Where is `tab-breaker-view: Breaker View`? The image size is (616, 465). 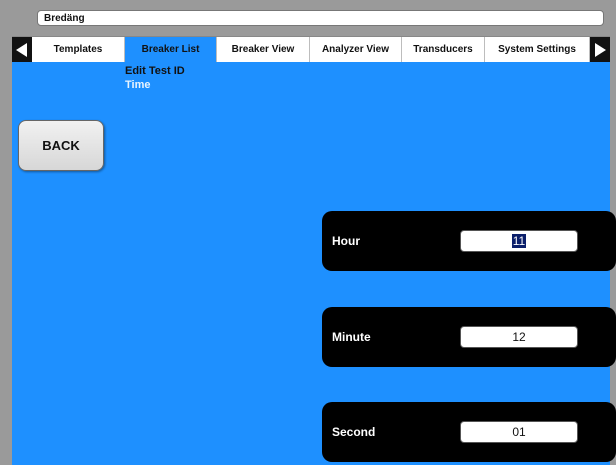 tab-breaker-view: Breaker View is located at coordinates (263, 50).